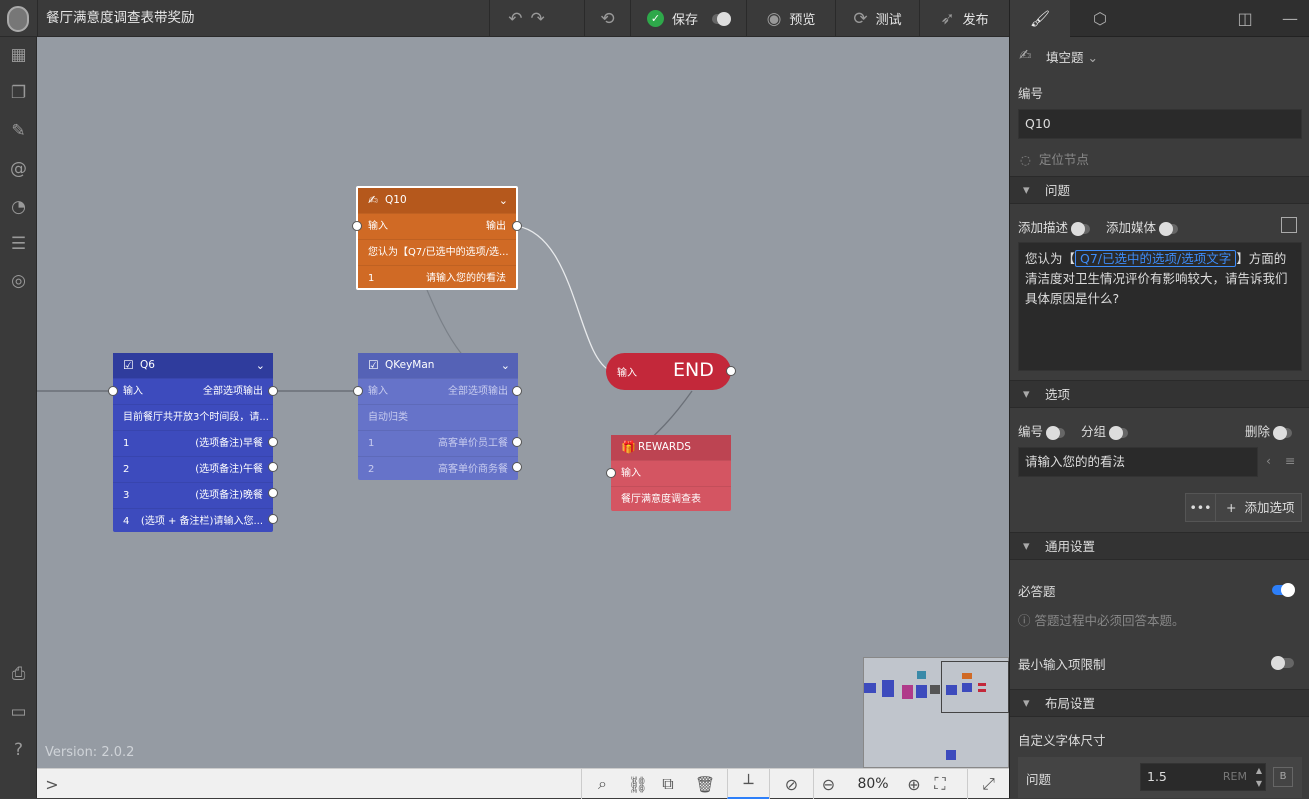 This screenshot has height=799, width=1309. What do you see at coordinates (18, 207) in the screenshot?
I see `timer-icon: ◔` at bounding box center [18, 207].